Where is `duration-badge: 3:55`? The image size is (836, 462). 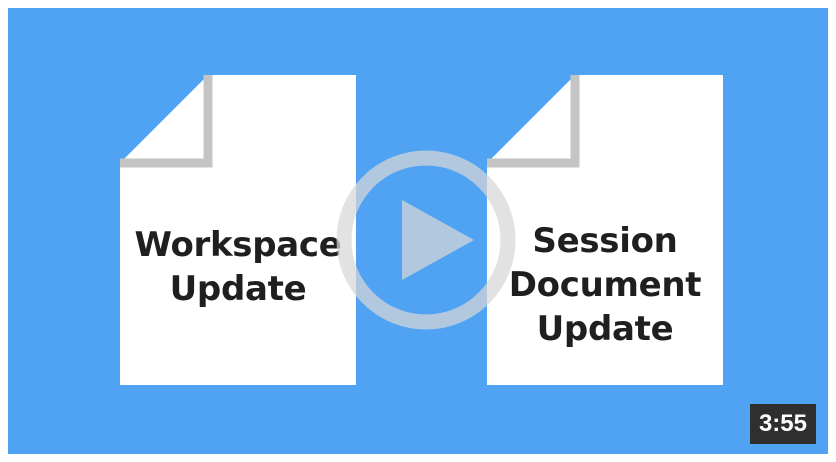 duration-badge: 3:55 is located at coordinates (782, 424).